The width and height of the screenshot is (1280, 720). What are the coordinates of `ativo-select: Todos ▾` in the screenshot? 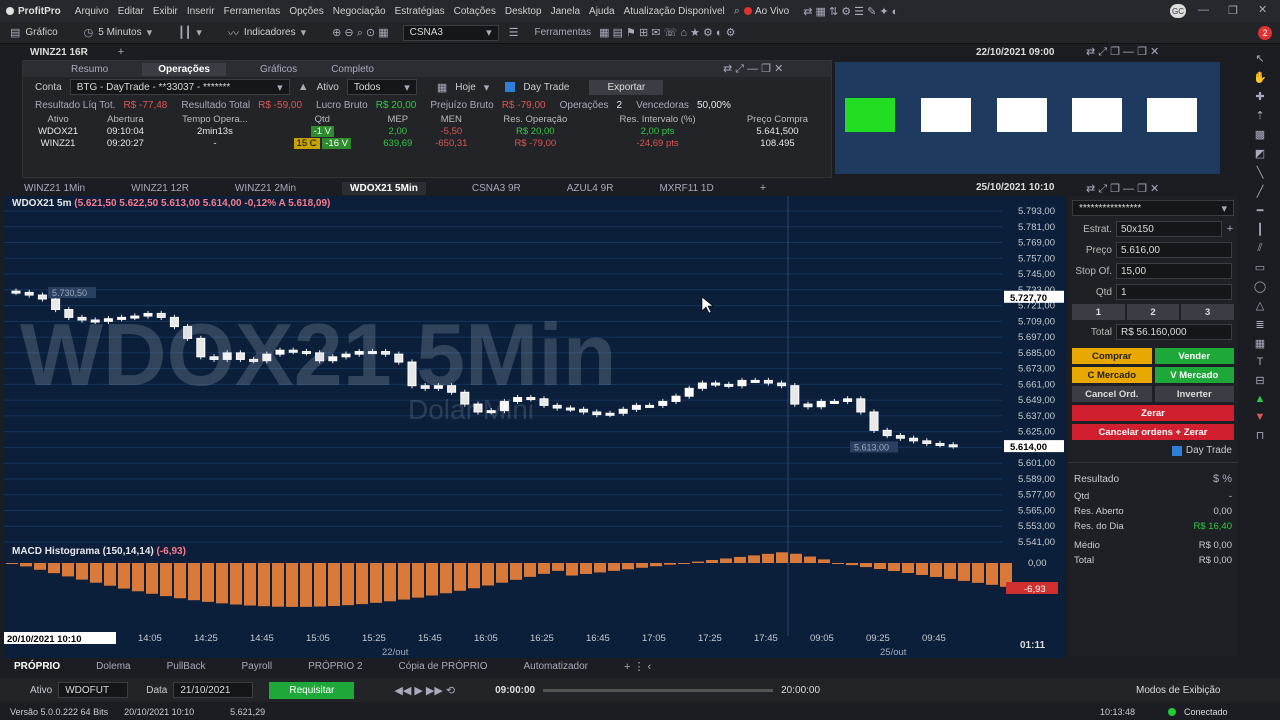 It's located at (381, 87).